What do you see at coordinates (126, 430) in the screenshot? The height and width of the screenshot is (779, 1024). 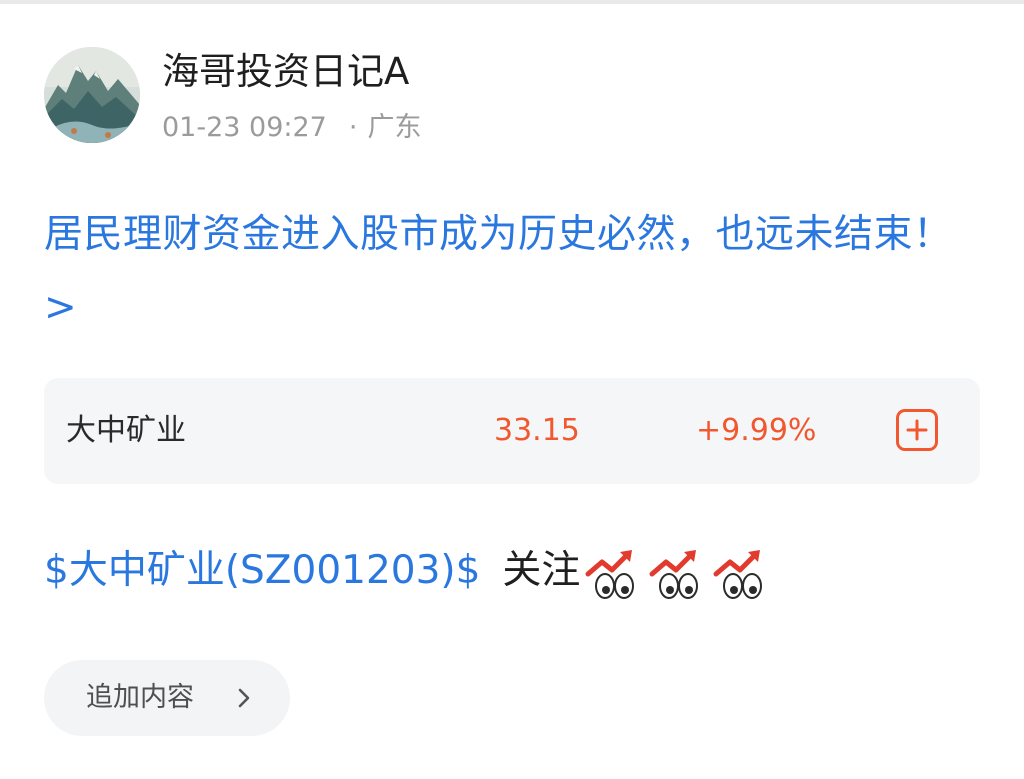 I see `stock-name: 大中矿业` at bounding box center [126, 430].